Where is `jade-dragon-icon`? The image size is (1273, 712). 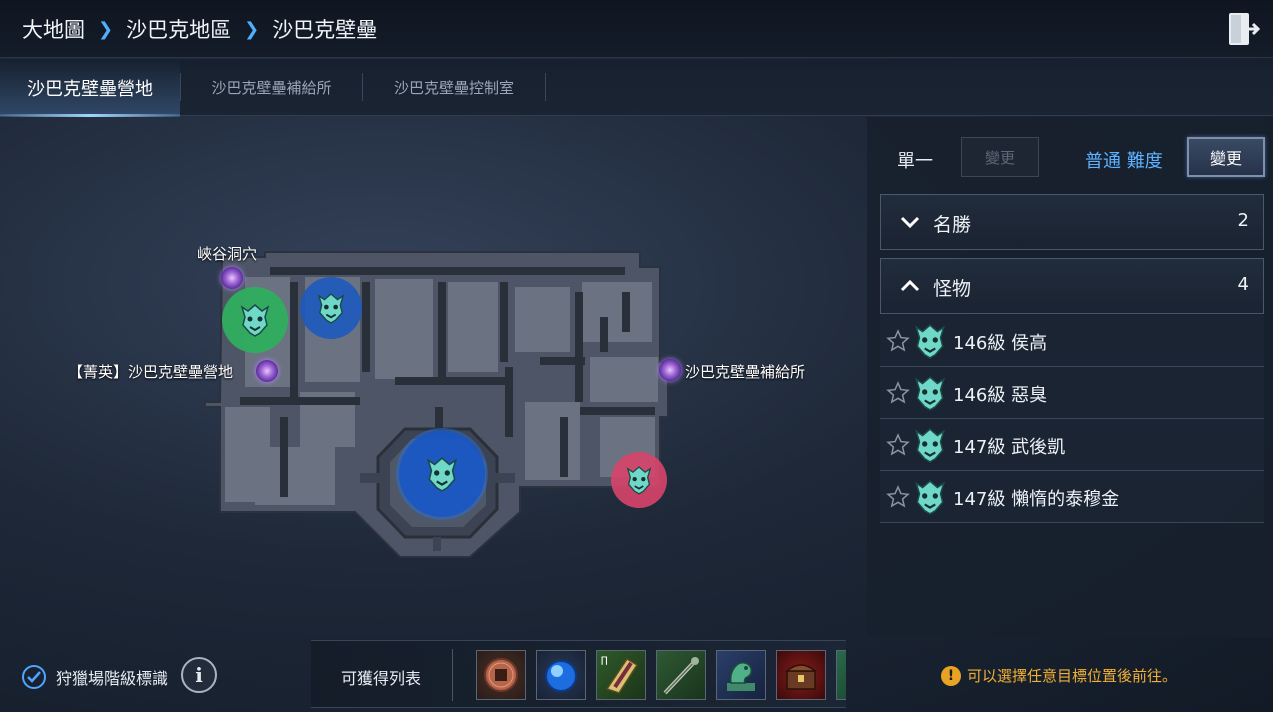
jade-dragon-icon is located at coordinates (741, 675).